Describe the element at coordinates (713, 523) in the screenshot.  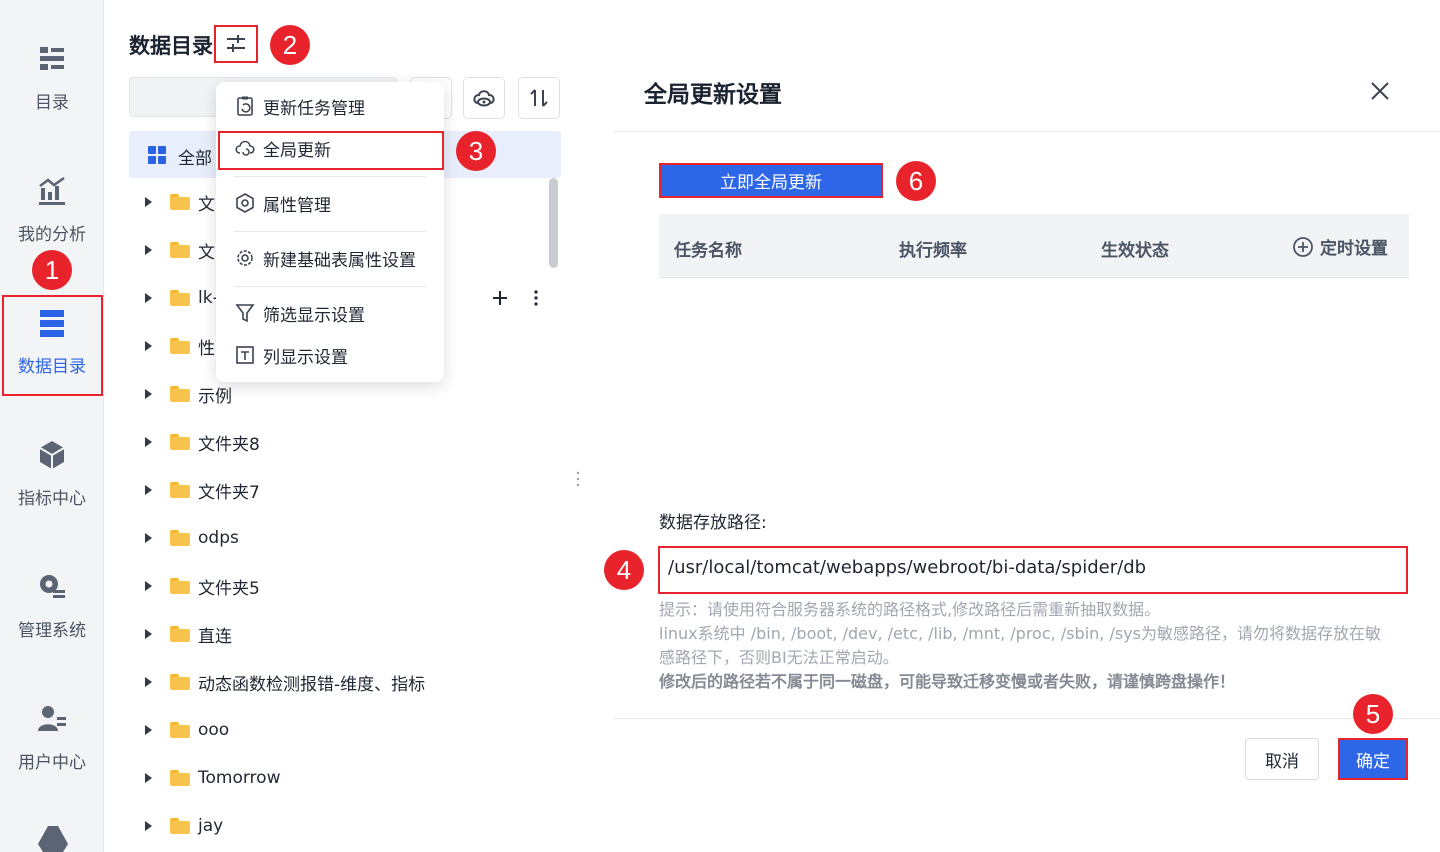
I see `path-label: 数据存放路径:` at that location.